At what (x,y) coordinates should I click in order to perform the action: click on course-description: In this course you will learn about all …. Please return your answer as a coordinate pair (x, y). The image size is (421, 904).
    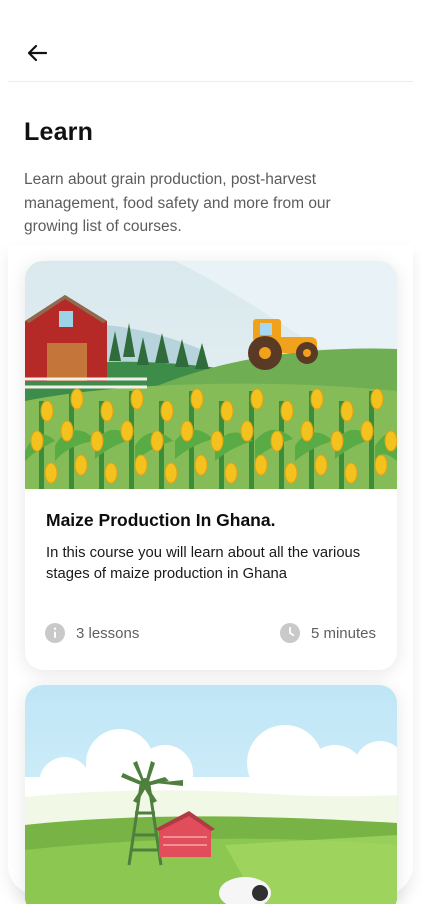
    Looking at the image, I should click on (203, 563).